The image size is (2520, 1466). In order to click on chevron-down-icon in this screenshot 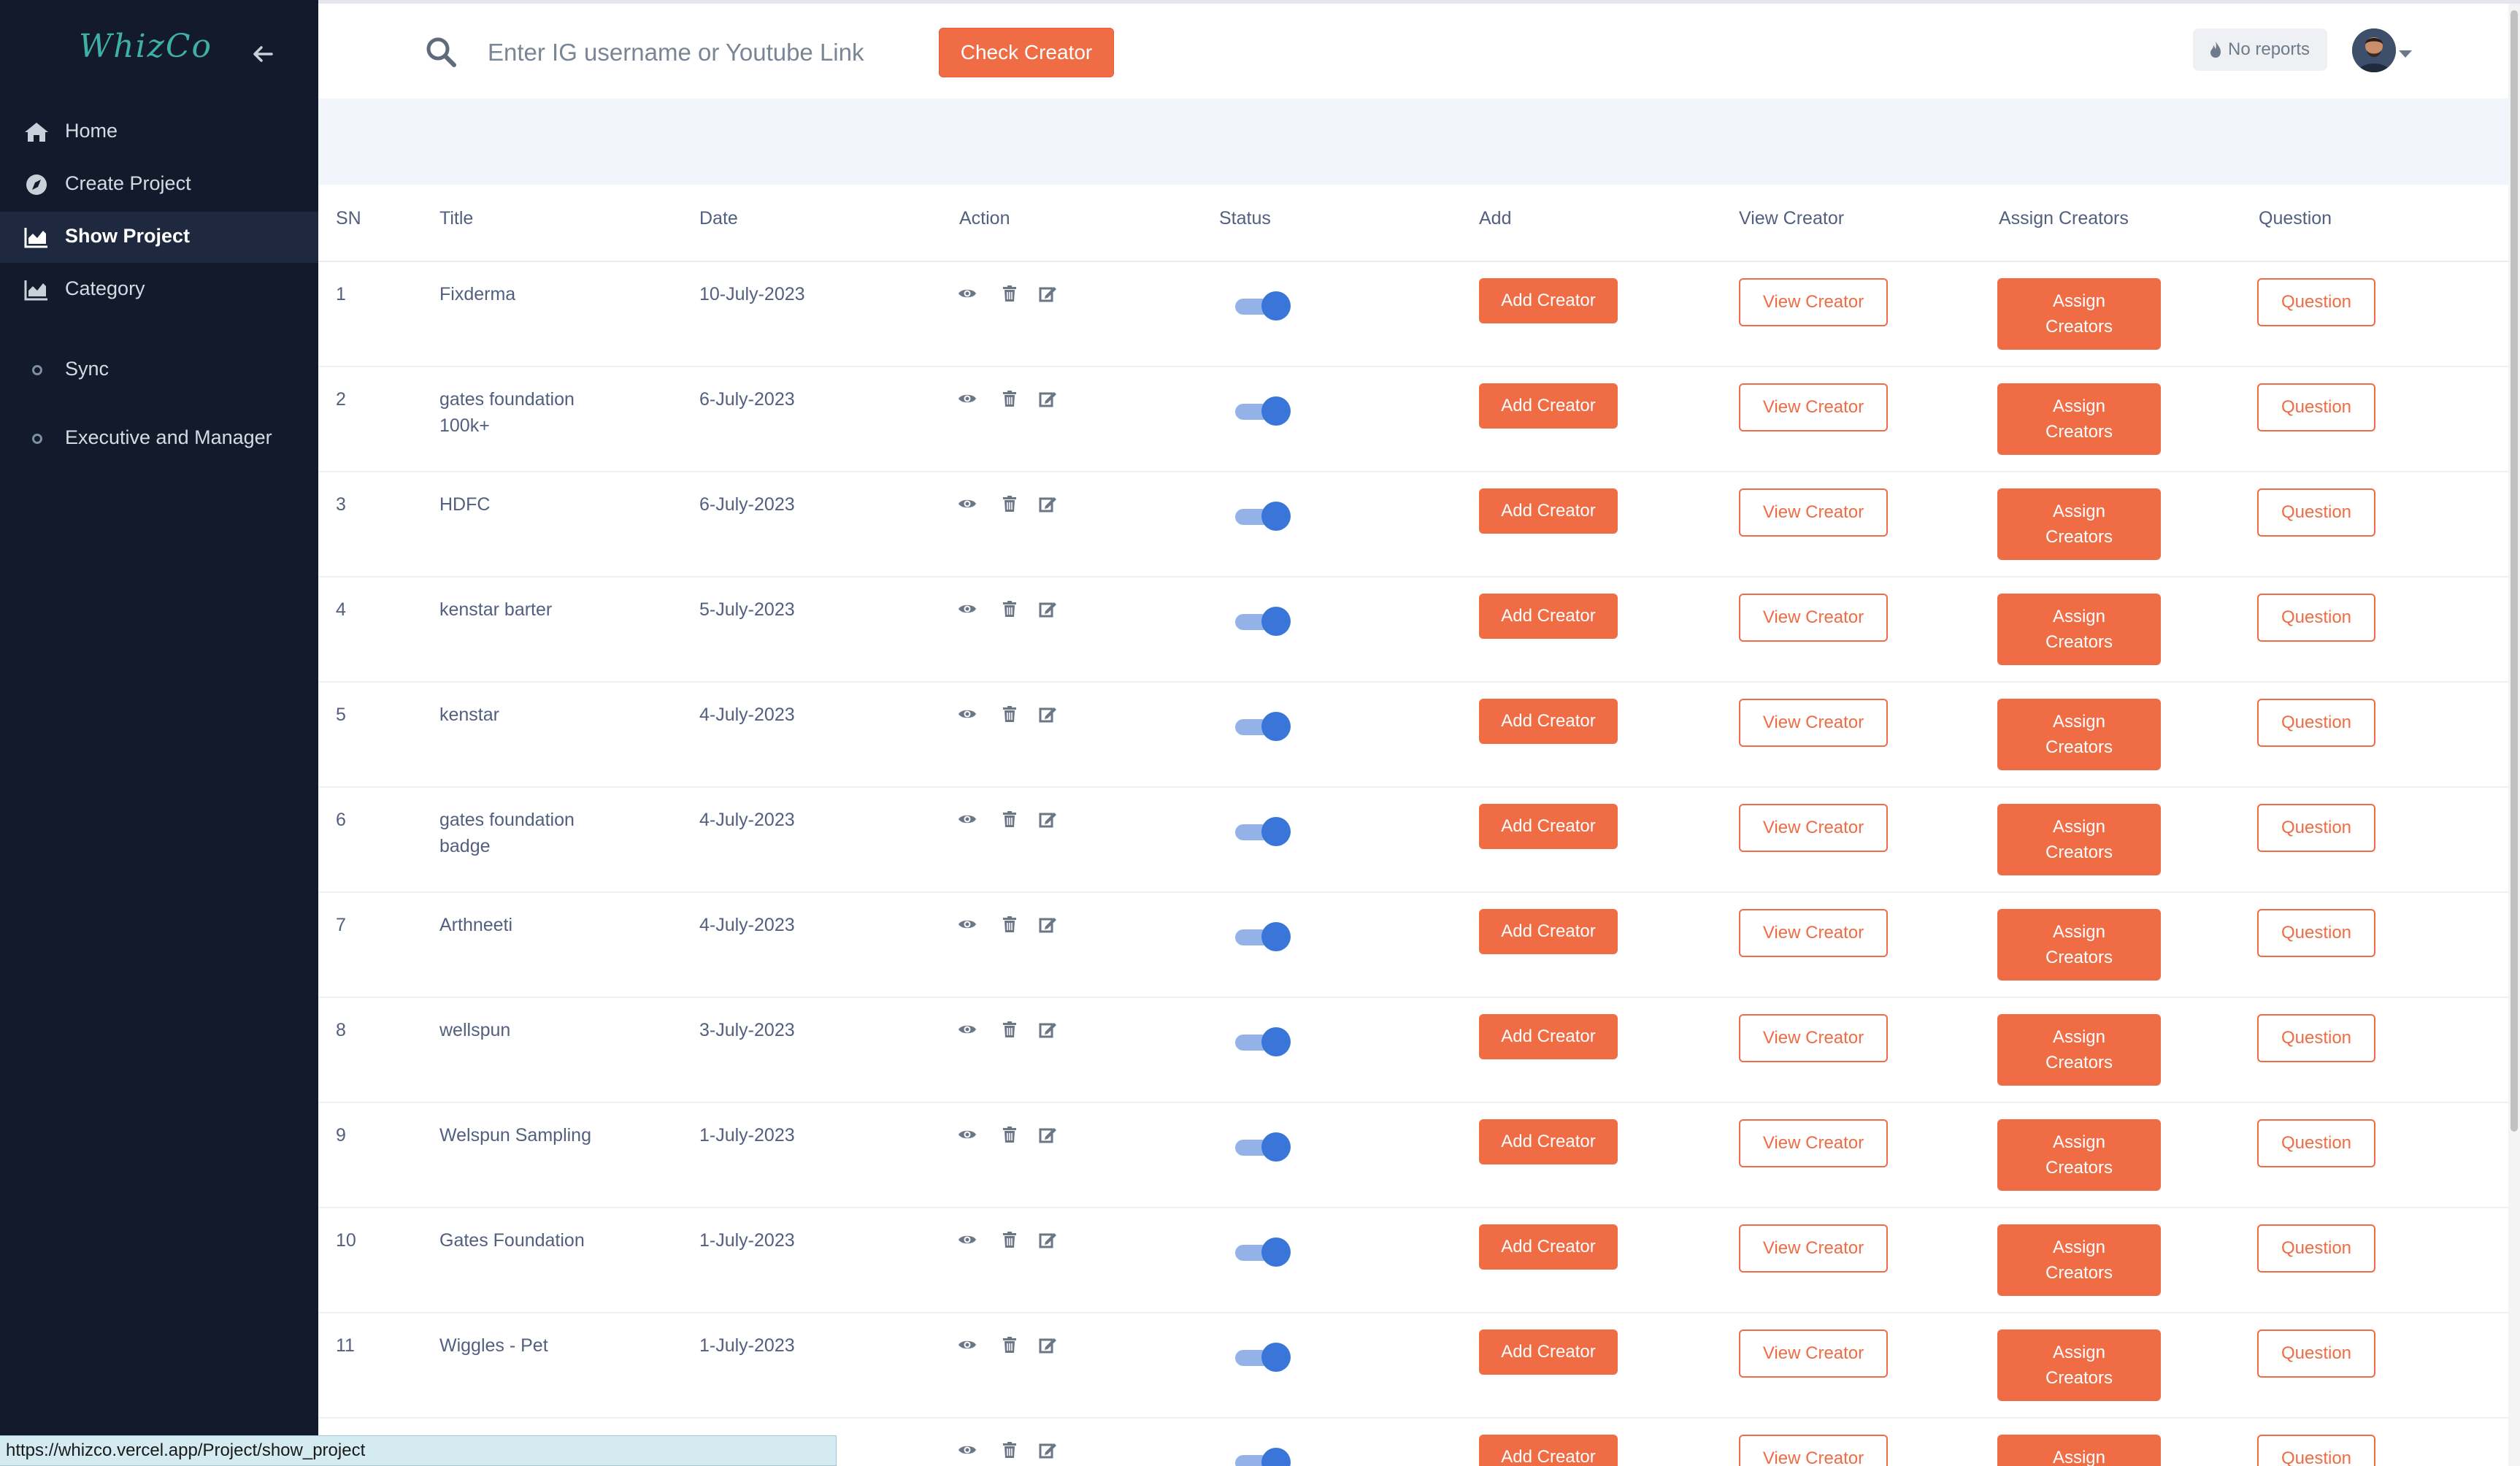, I will do `click(2405, 54)`.